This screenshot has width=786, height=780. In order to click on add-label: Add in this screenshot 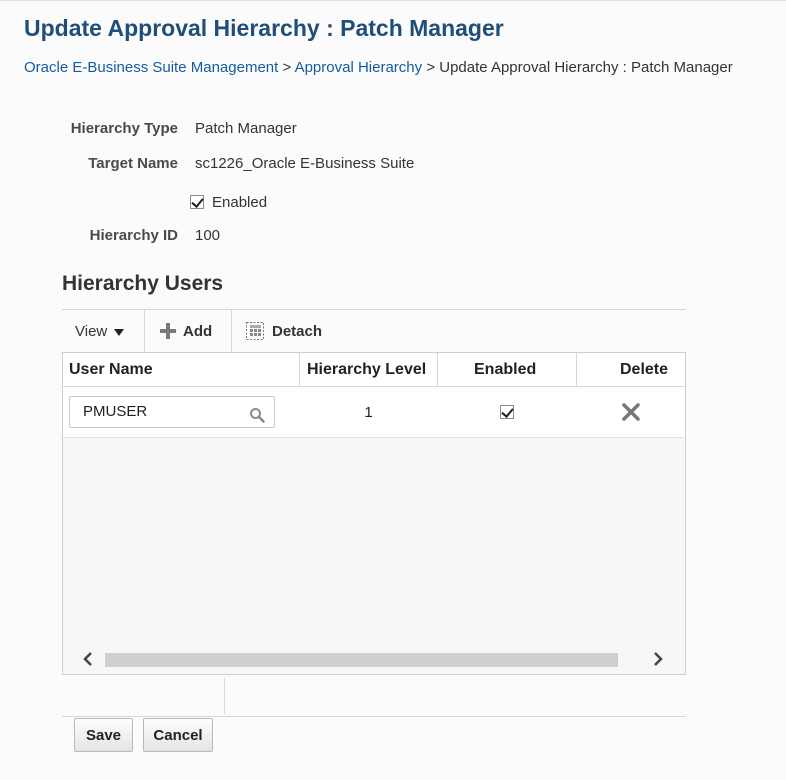, I will do `click(198, 331)`.